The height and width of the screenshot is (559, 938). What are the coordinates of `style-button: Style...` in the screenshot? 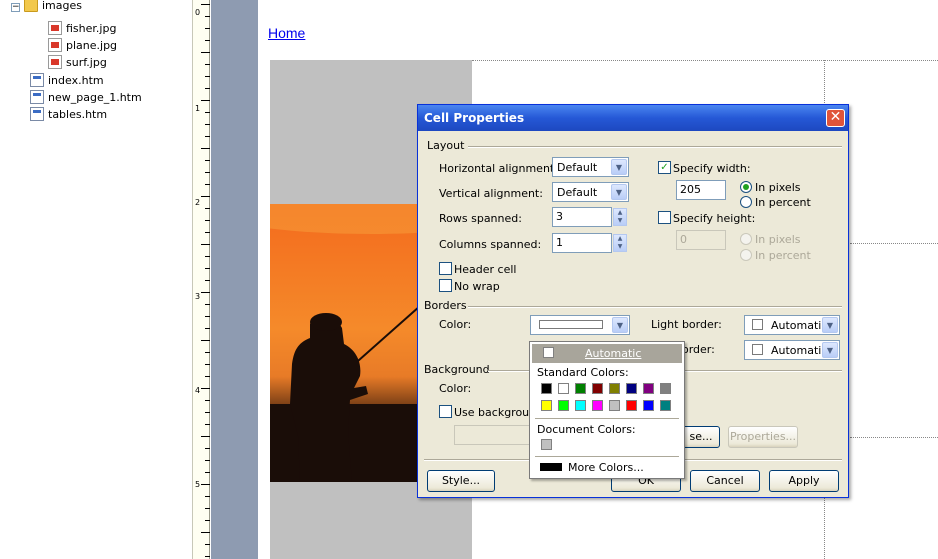 It's located at (461, 481).